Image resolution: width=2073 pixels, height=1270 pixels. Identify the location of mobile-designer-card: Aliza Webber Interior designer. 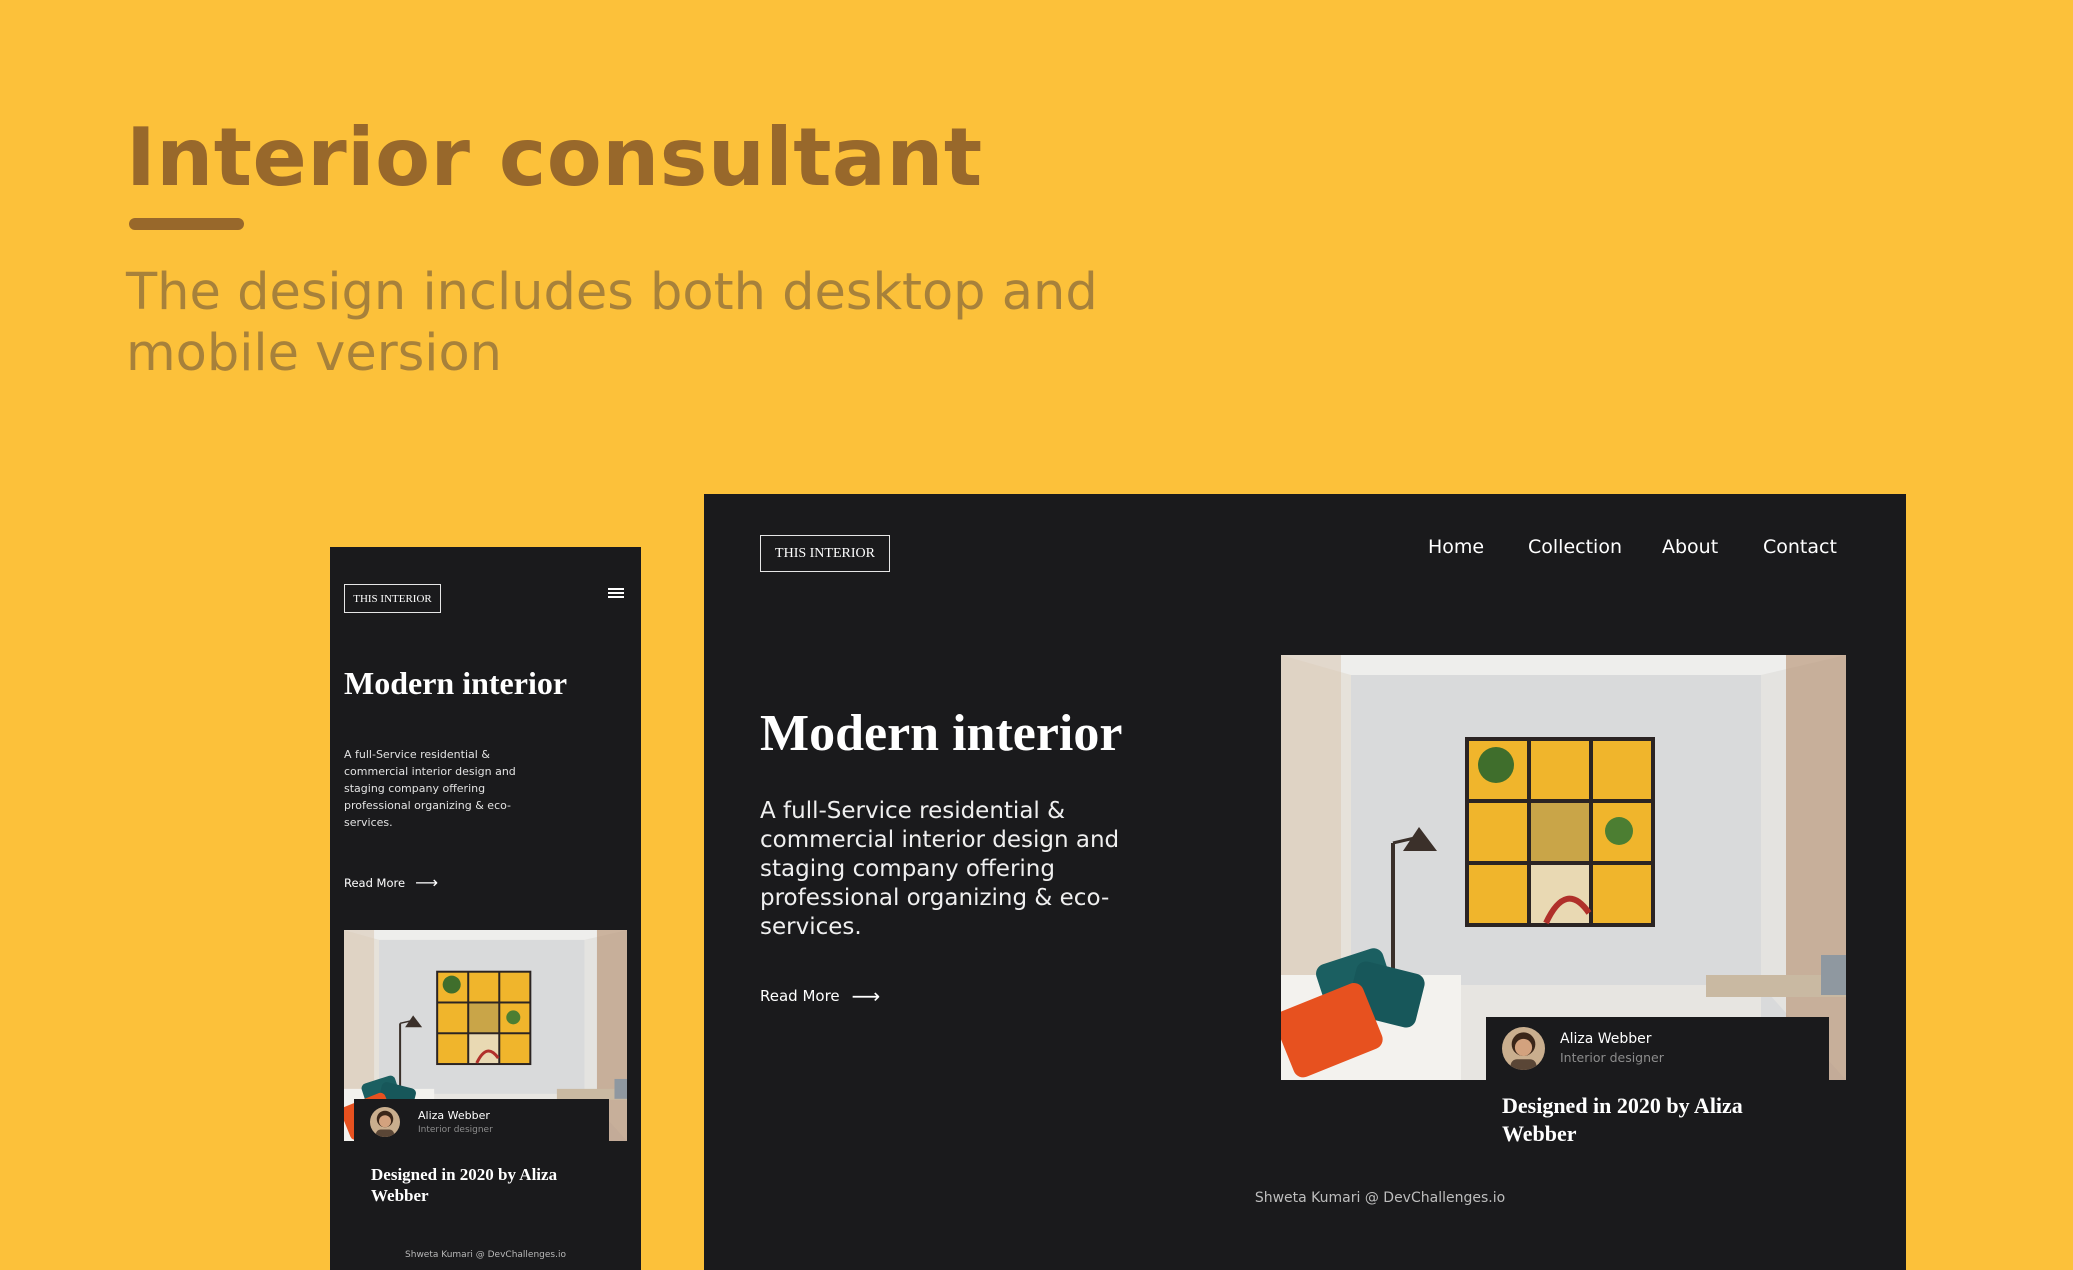
(481, 1122).